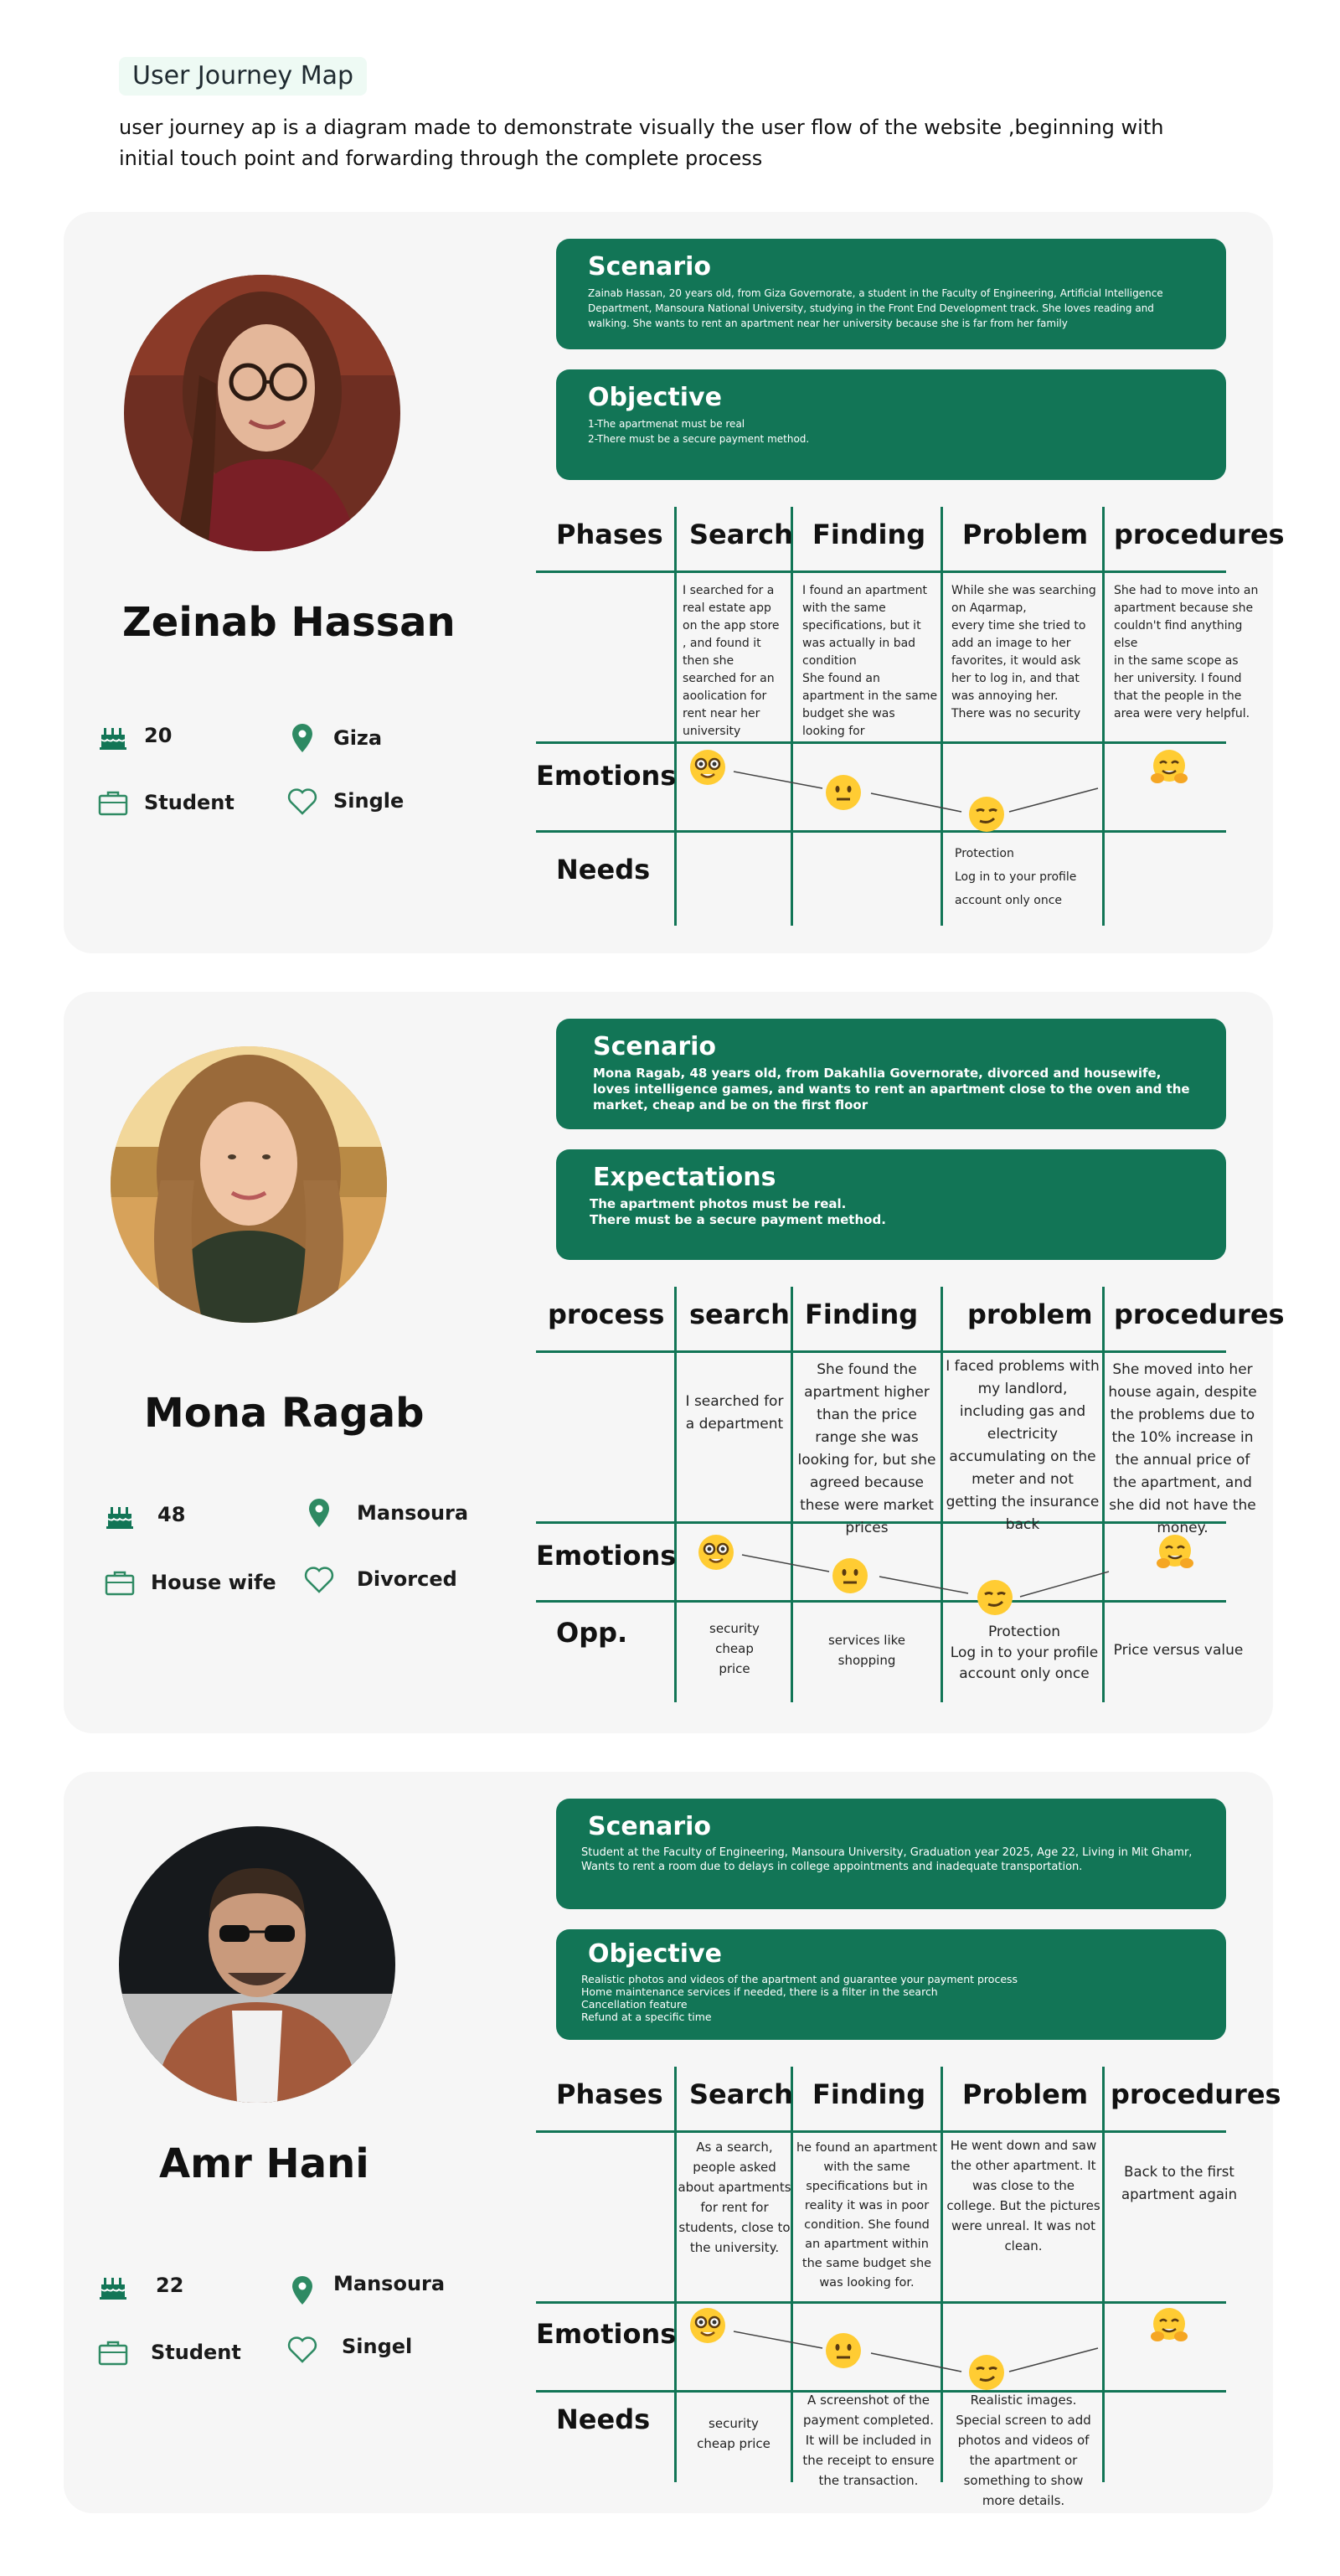  I want to click on row-header-needs: Needs, so click(603, 2419).